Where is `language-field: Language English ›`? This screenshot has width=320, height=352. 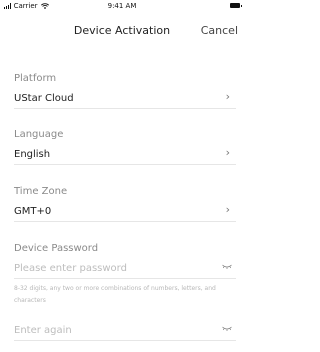
language-field: Language English › is located at coordinates (125, 146).